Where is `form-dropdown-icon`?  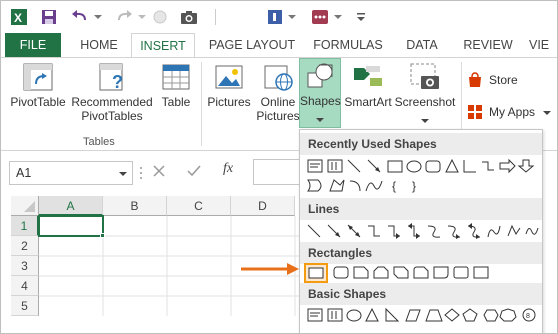
form-dropdown-icon is located at coordinates (292, 17).